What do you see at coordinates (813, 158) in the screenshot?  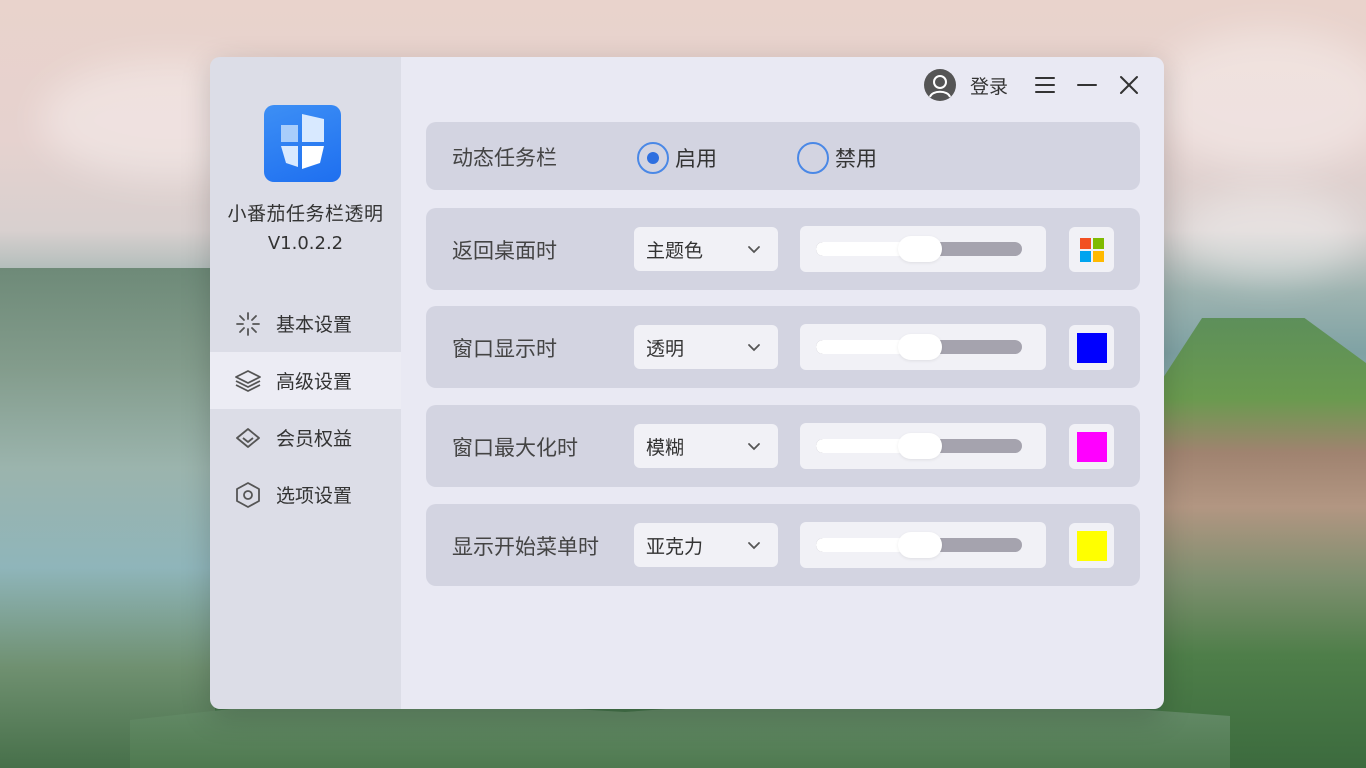 I see `radio-circle-unchecked` at bounding box center [813, 158].